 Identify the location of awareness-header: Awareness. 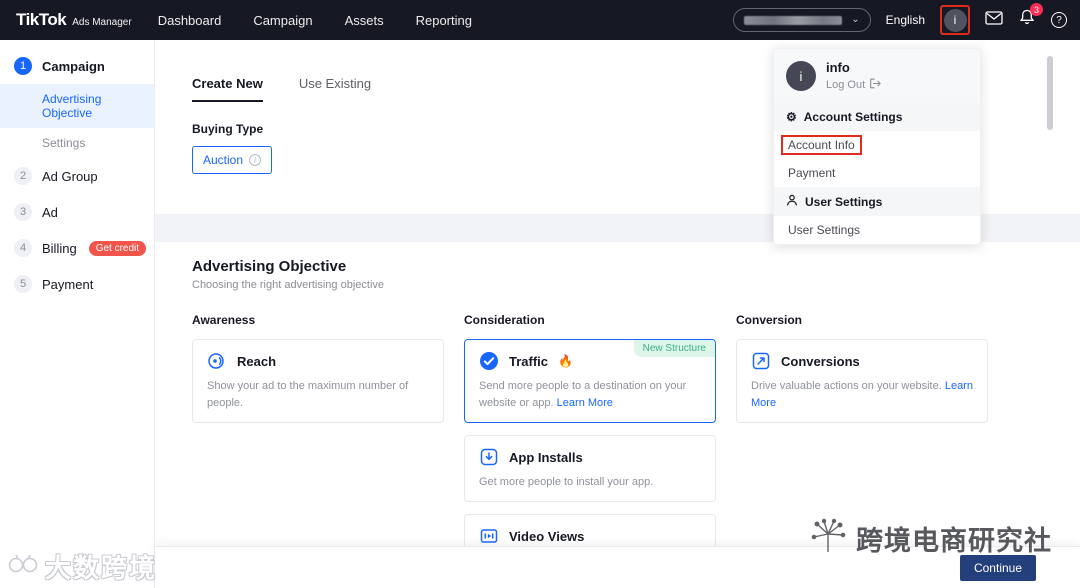
(224, 320).